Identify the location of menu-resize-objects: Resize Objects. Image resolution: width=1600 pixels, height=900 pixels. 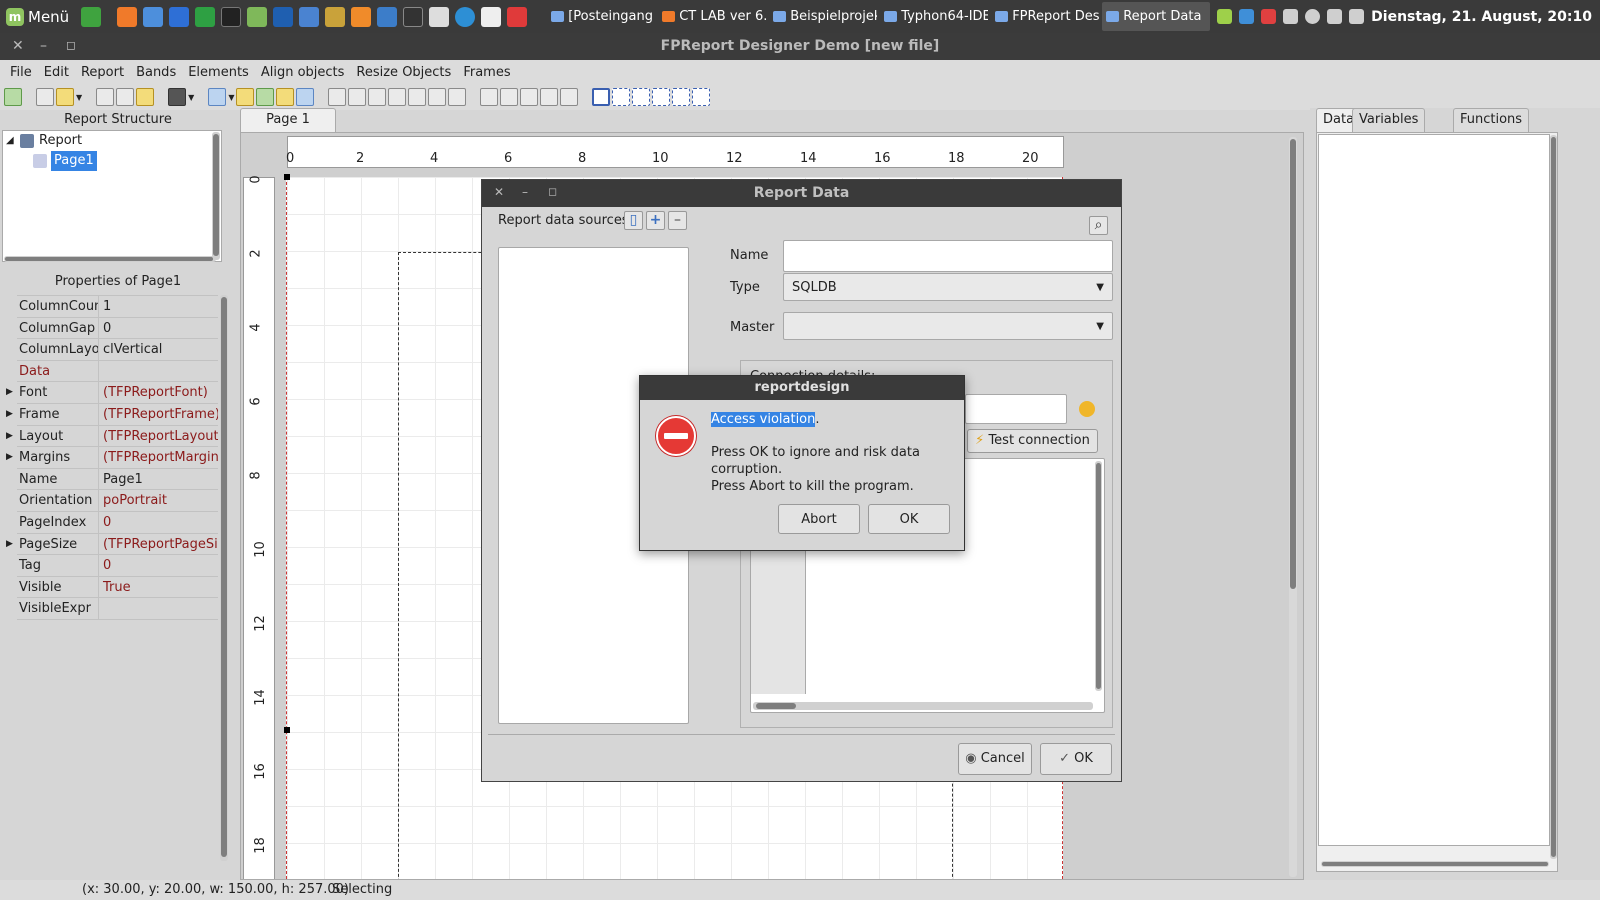
(403, 72).